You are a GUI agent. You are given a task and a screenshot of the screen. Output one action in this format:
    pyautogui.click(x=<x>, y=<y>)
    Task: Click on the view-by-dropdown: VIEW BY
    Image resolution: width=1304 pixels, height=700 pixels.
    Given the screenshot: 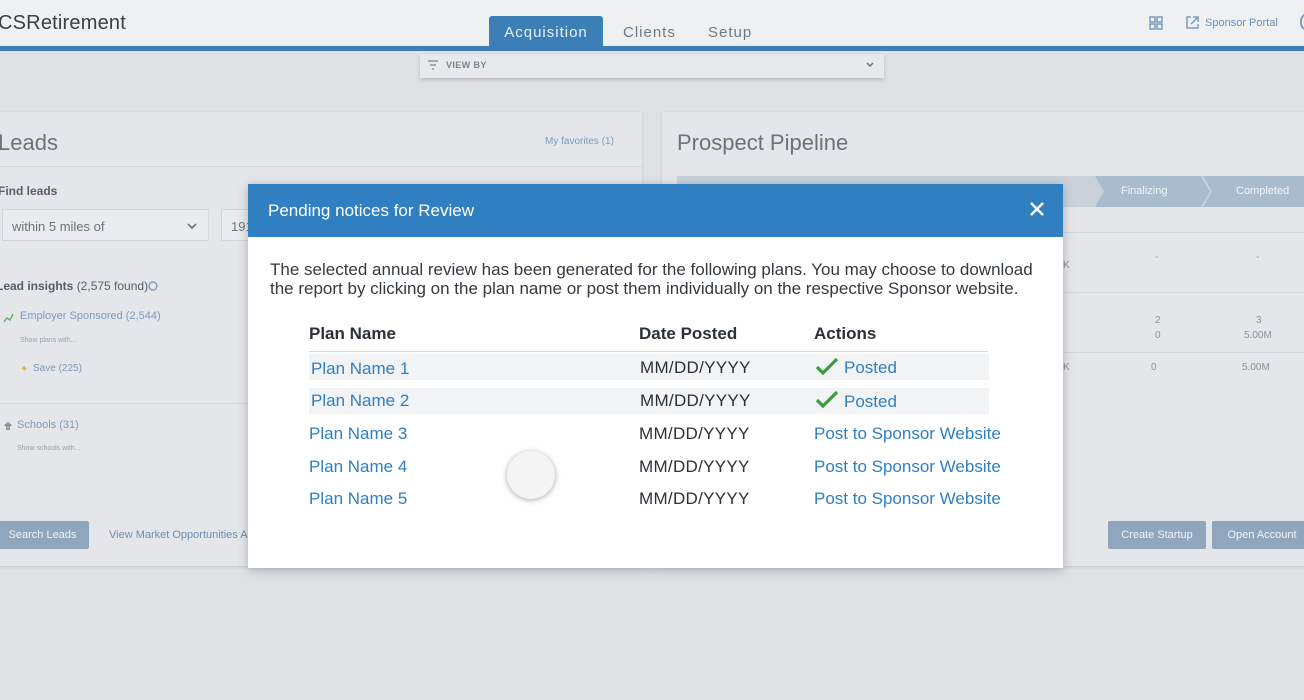 What is the action you would take?
    pyautogui.click(x=652, y=66)
    